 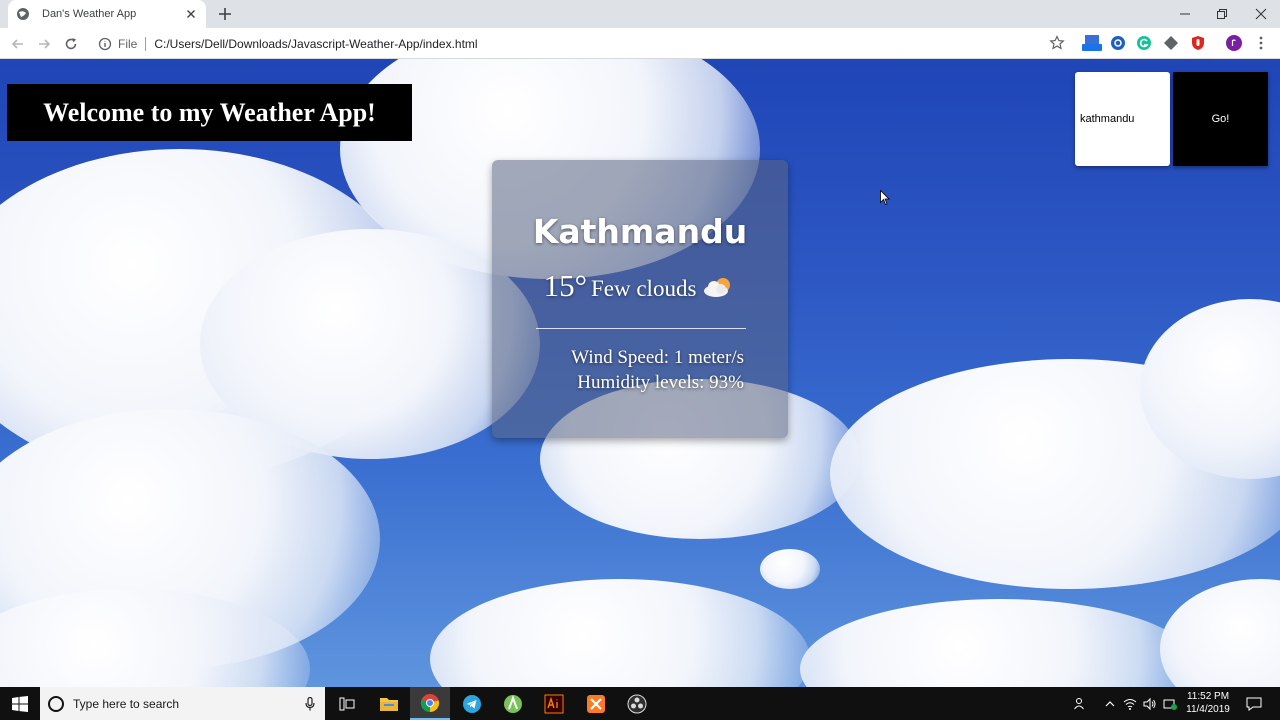 I want to click on obs-button, so click(x=637, y=703).